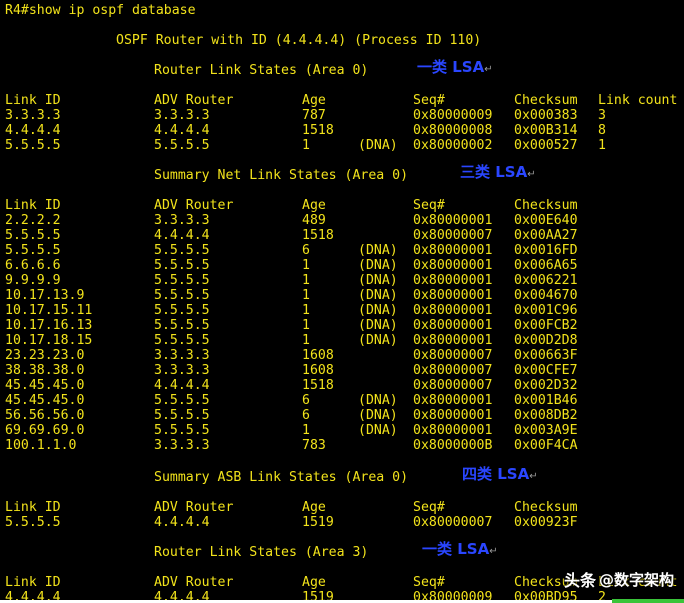  Describe the element at coordinates (546, 400) in the screenshot. I see `table-cell: 0x001B46` at that location.